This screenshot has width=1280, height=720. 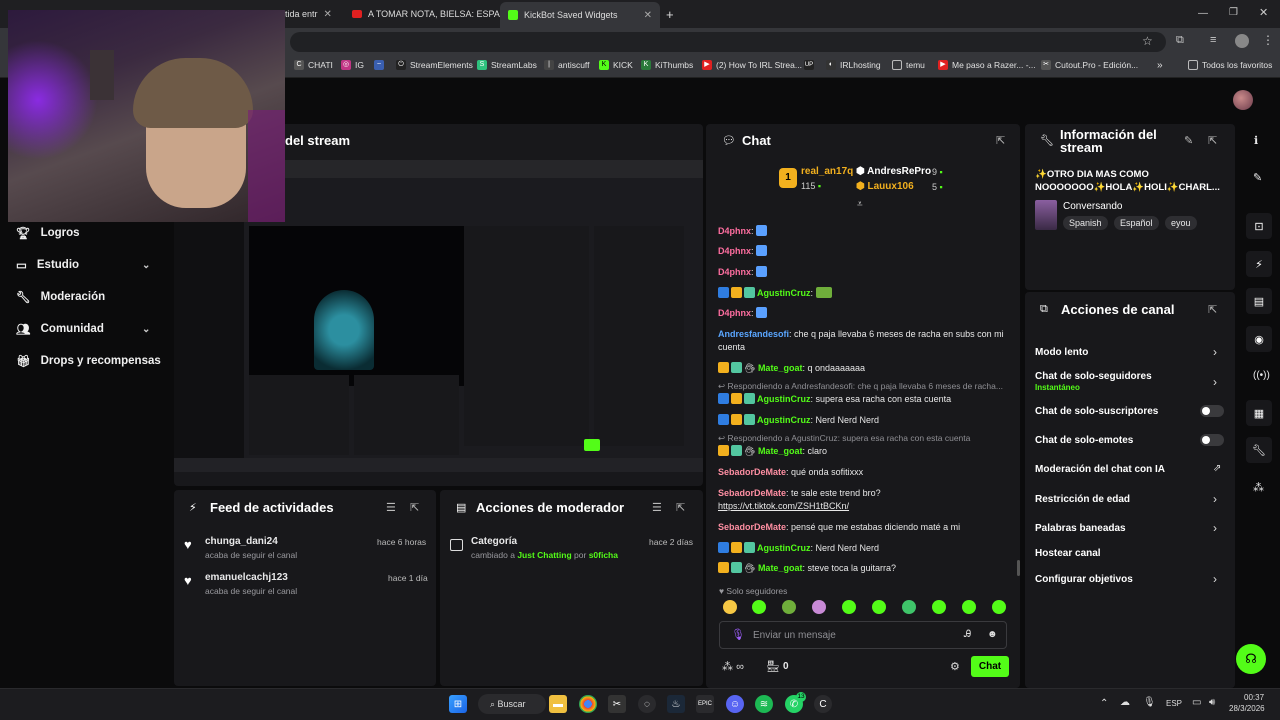 I want to click on discord-icon: ☺, so click(x=735, y=704).